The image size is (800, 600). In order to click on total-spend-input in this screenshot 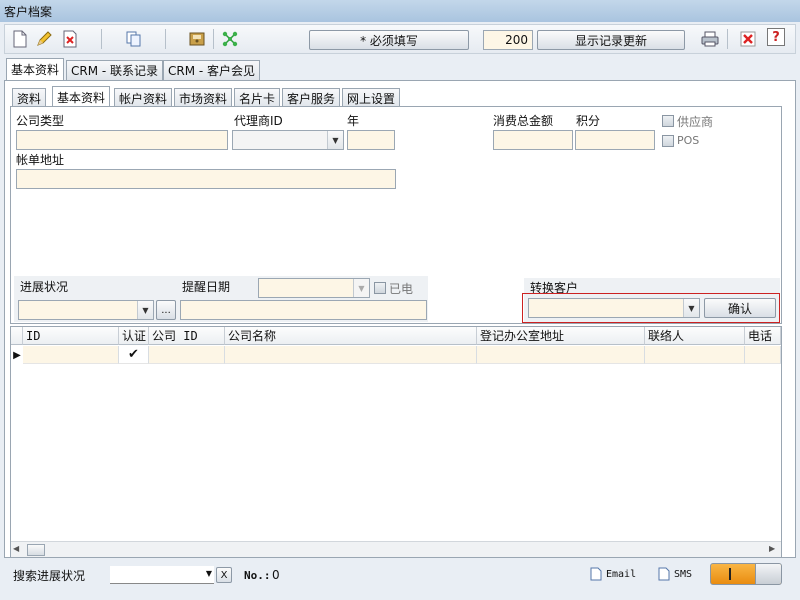, I will do `click(533, 140)`.